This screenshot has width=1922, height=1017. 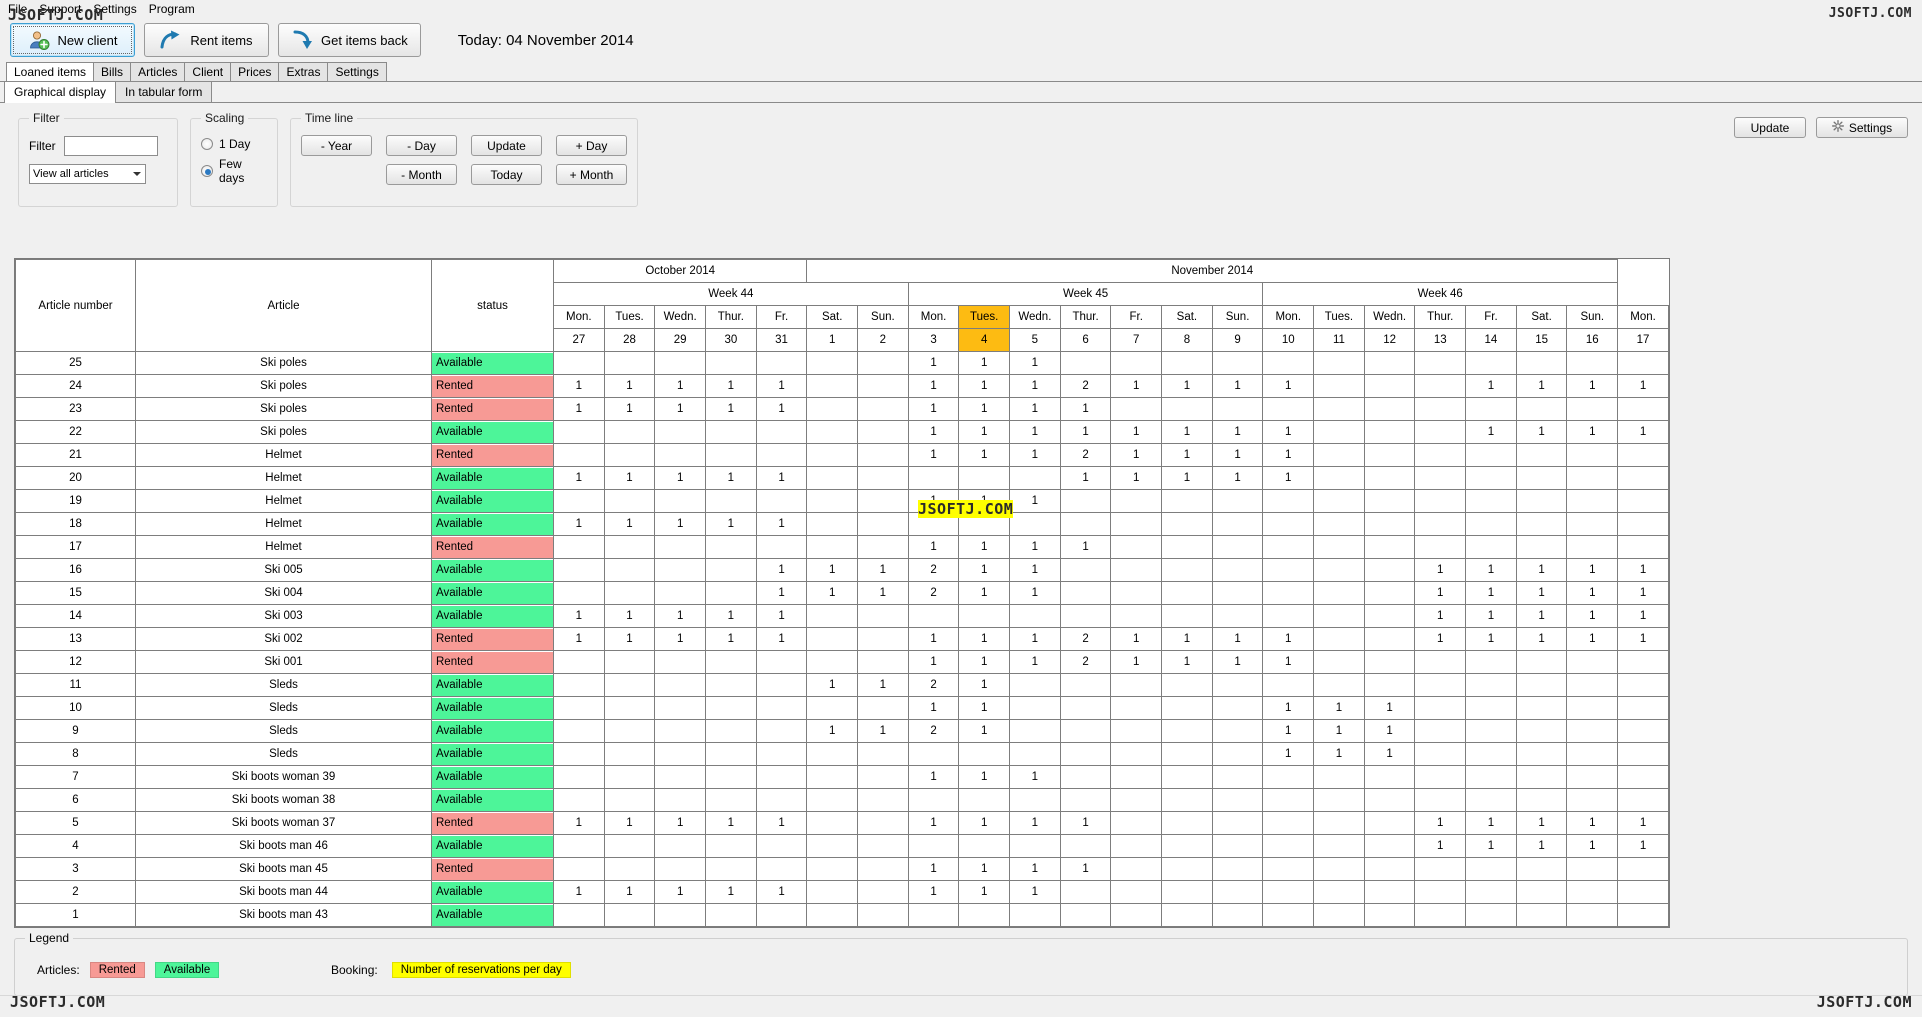 I want to click on cell-booking-day-21: 1, so click(x=1592, y=639).